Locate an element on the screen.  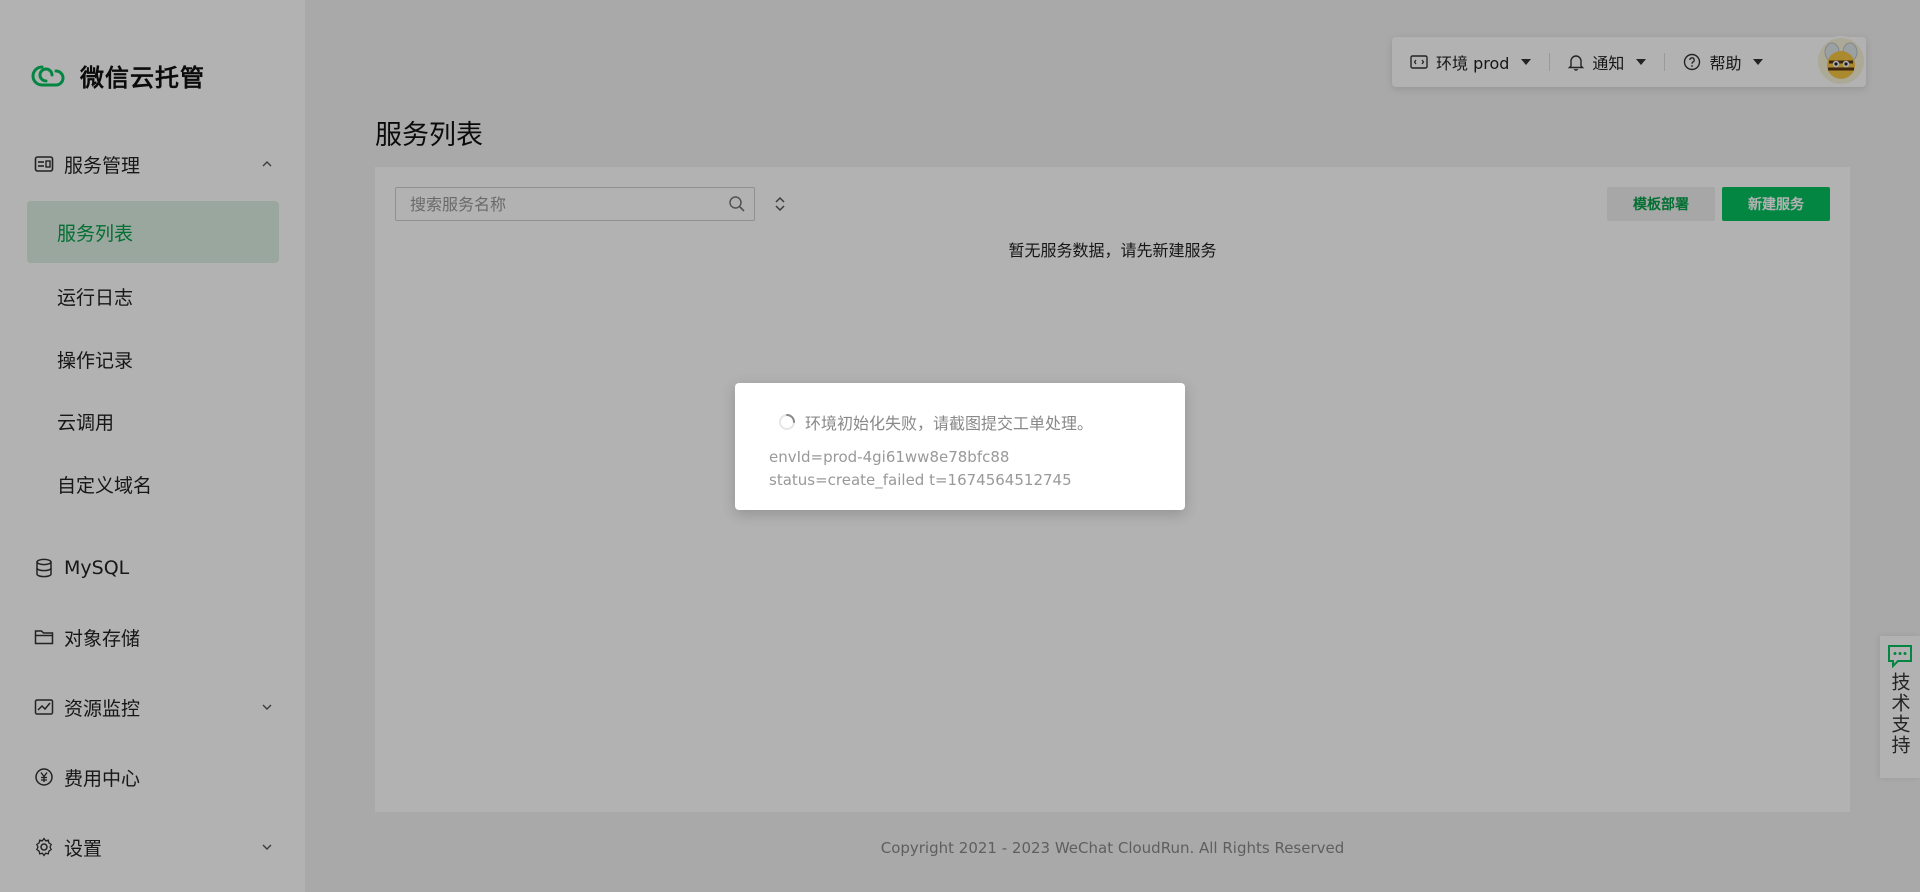
toast-message: 环境初始化失败，请截图提交工单处理。 is located at coordinates (949, 423).